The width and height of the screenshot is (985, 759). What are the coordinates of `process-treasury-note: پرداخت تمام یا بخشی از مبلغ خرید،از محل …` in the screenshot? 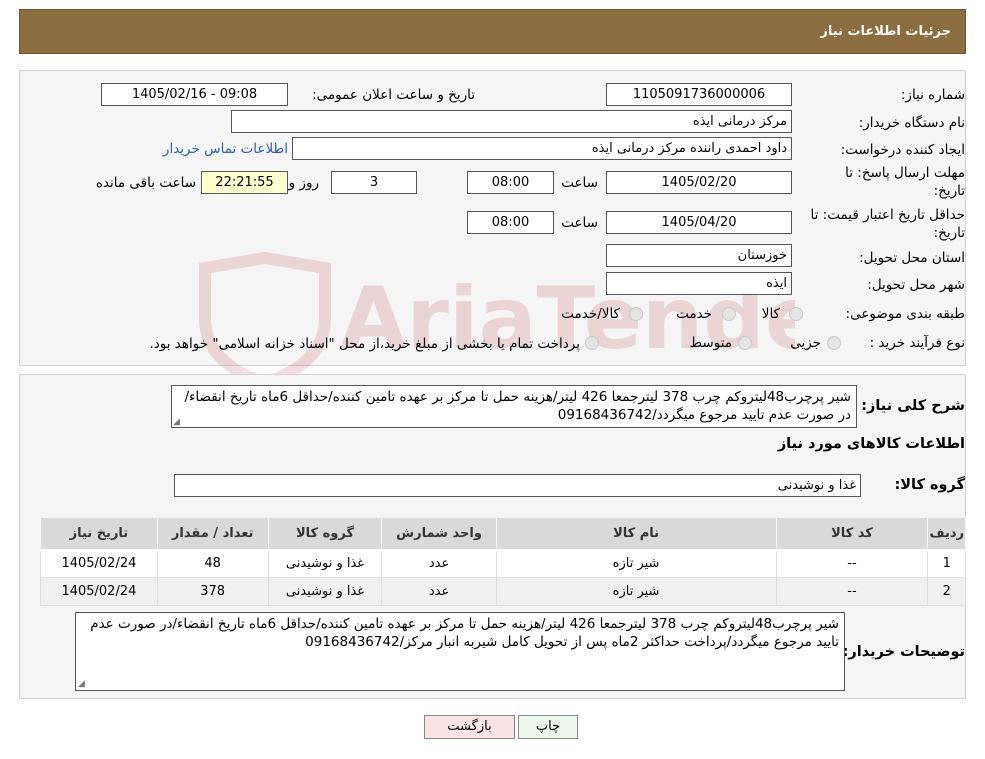 It's located at (364, 344).